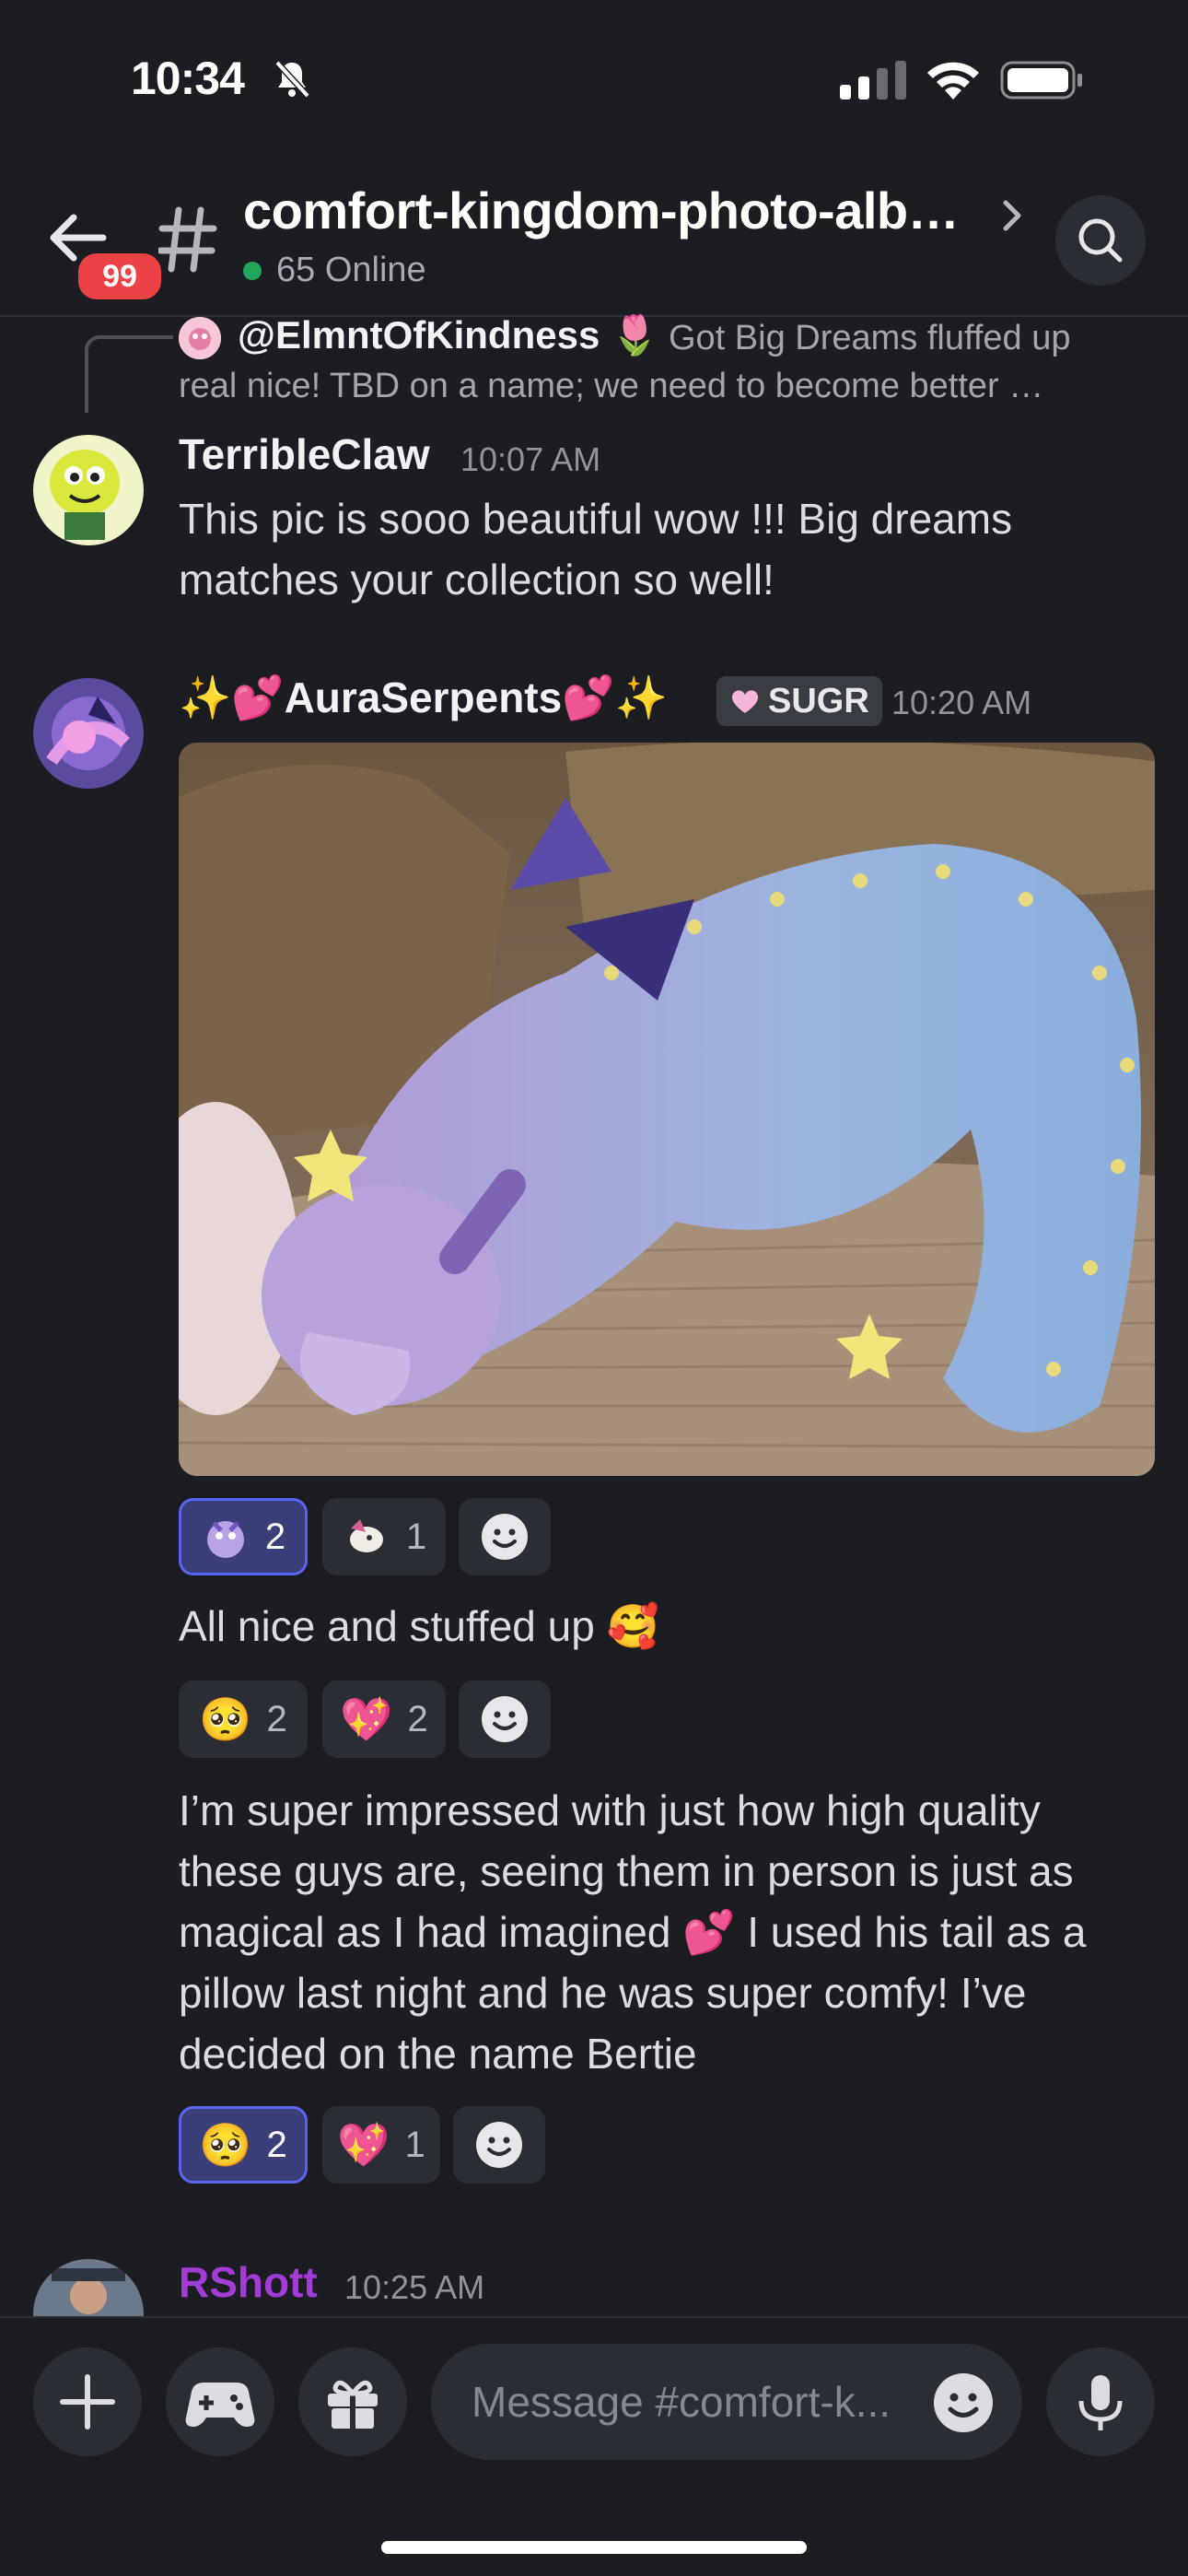 The image size is (1188, 2576). What do you see at coordinates (225, 1539) in the screenshot?
I see `purple-dragon-emoji-icon` at bounding box center [225, 1539].